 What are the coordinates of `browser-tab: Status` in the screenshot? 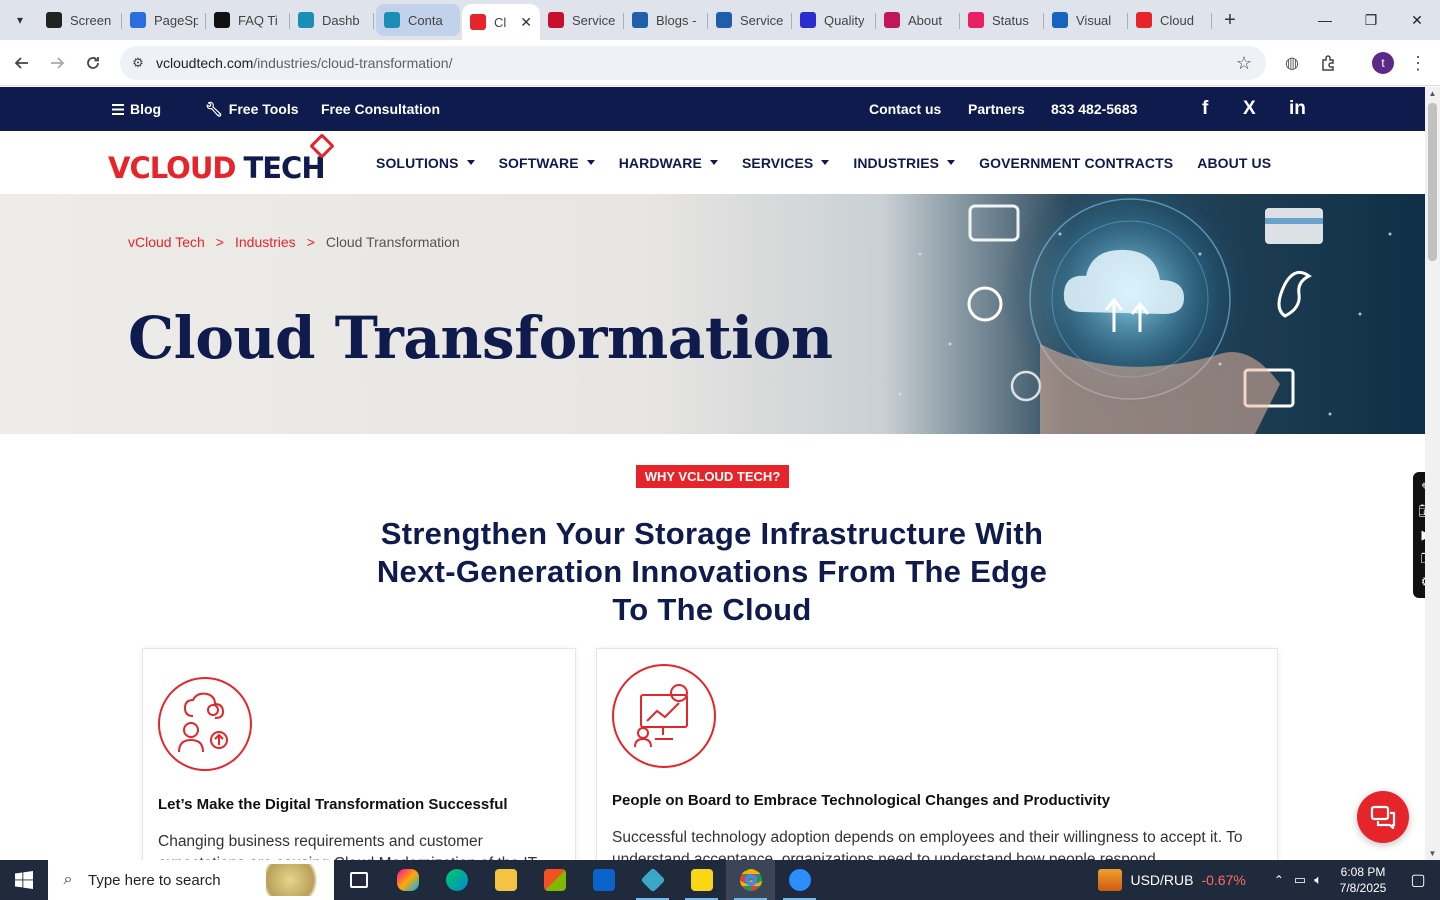 It's located at (1002, 20).